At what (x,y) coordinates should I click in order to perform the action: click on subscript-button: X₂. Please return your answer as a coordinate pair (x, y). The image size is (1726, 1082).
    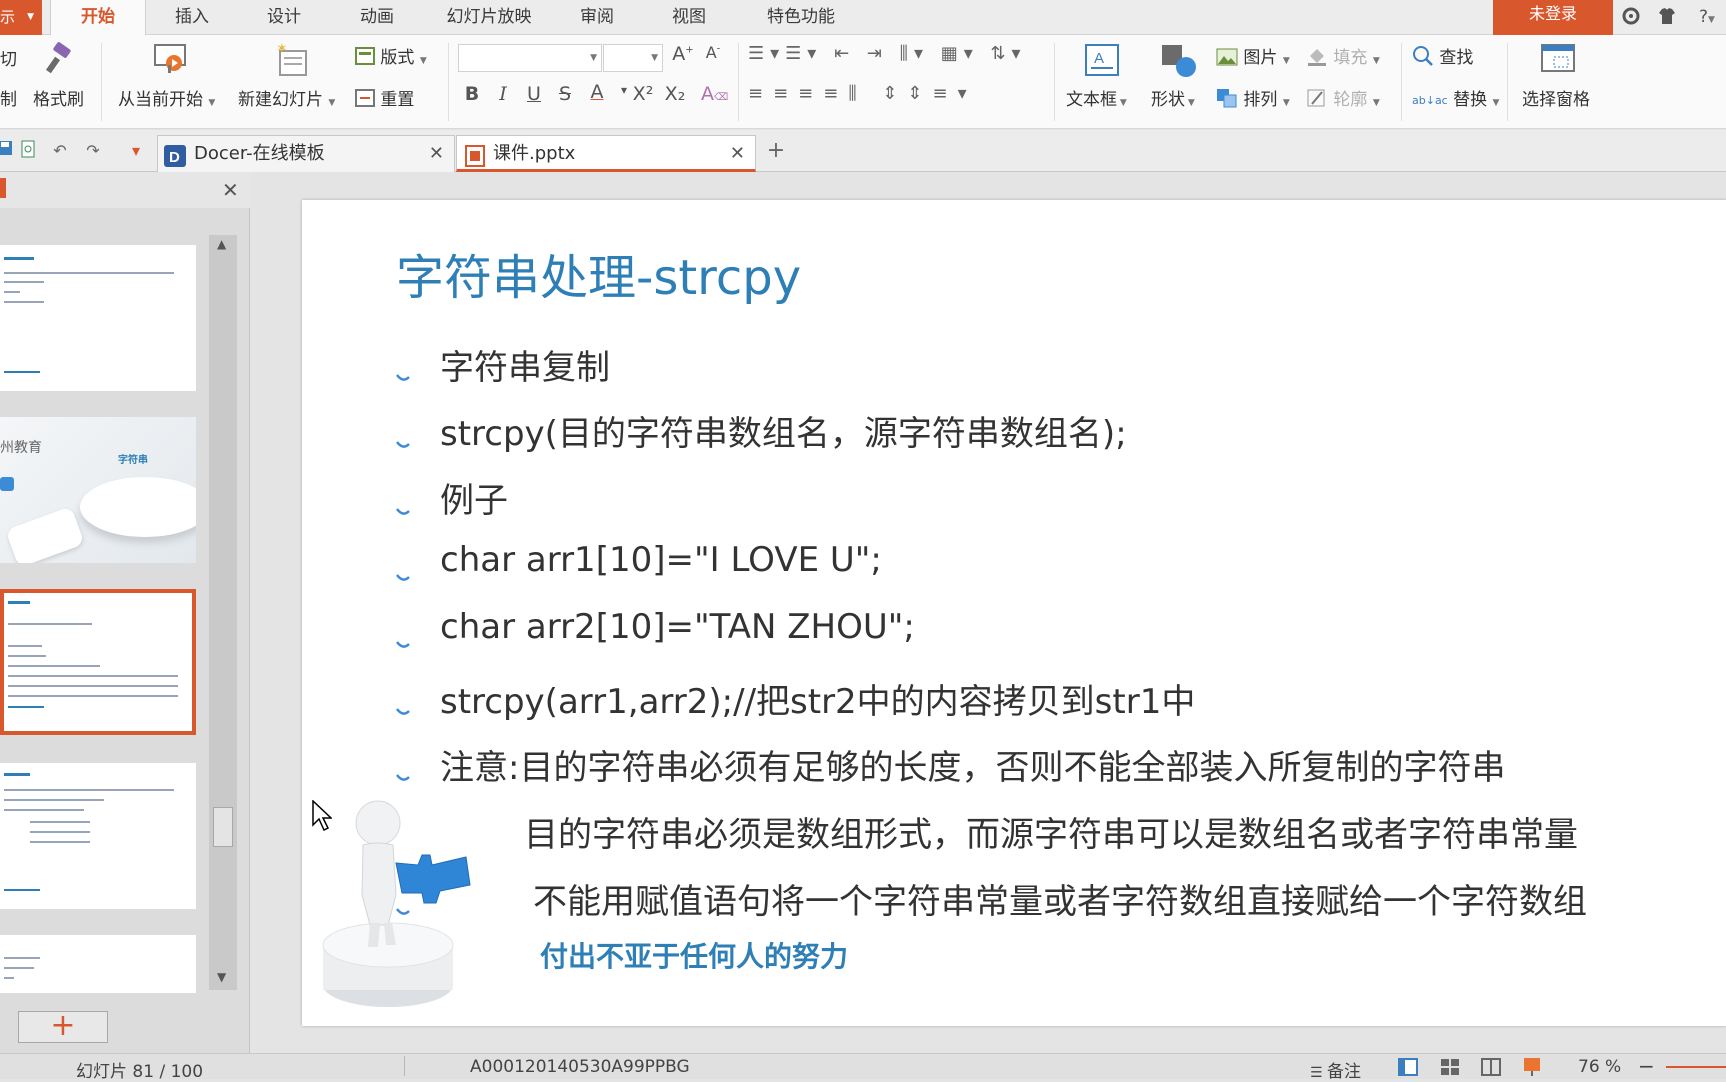
    Looking at the image, I should click on (675, 94).